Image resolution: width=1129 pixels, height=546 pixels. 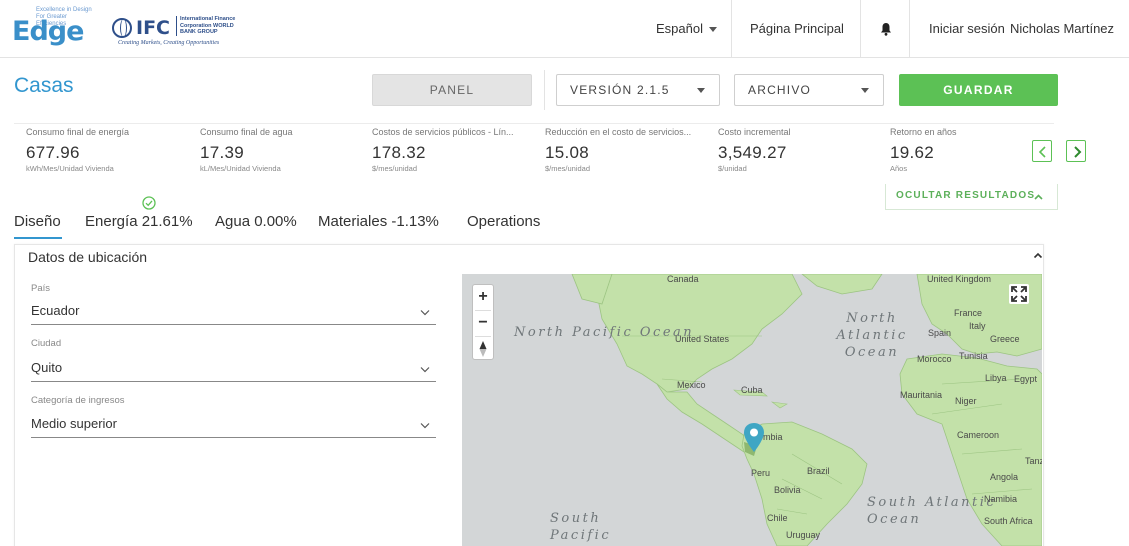 I want to click on hide-results-button: OCULTAR RESULTADOS, so click(x=971, y=197).